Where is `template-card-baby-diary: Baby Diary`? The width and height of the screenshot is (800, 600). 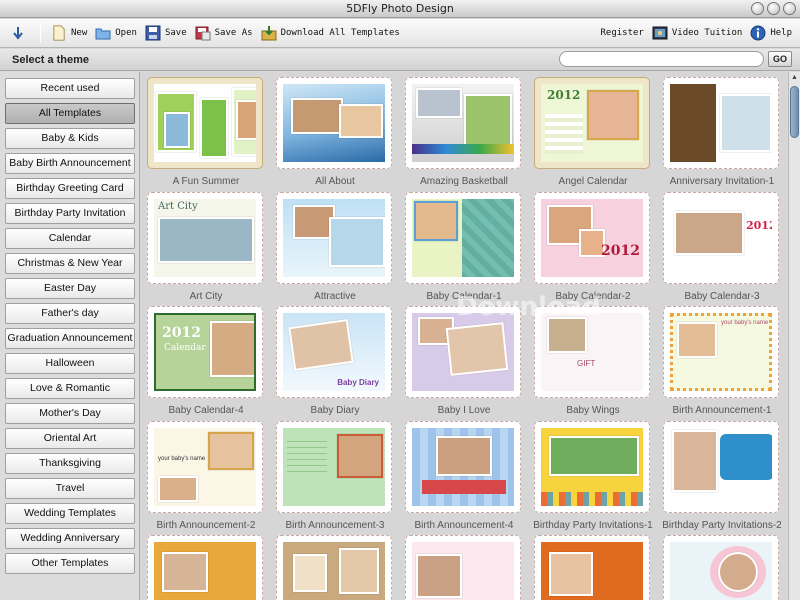
template-card-baby-diary: Baby Diary is located at coordinates (334, 352).